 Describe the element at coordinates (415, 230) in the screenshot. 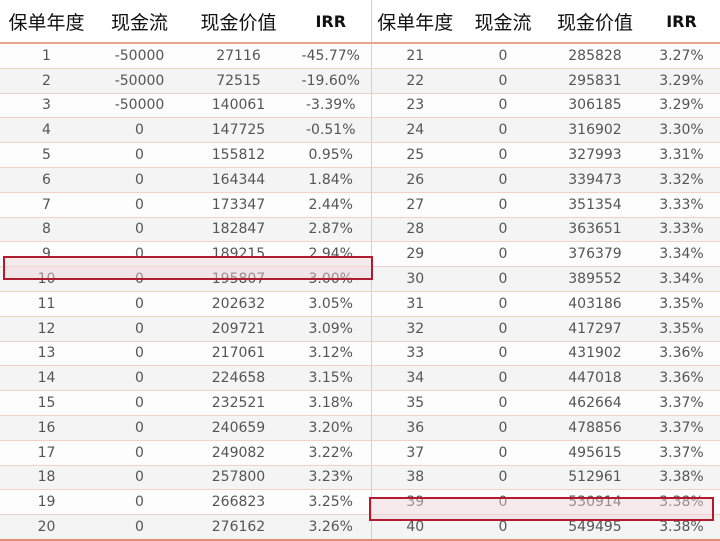

I see `policy-year-cell: 28` at that location.